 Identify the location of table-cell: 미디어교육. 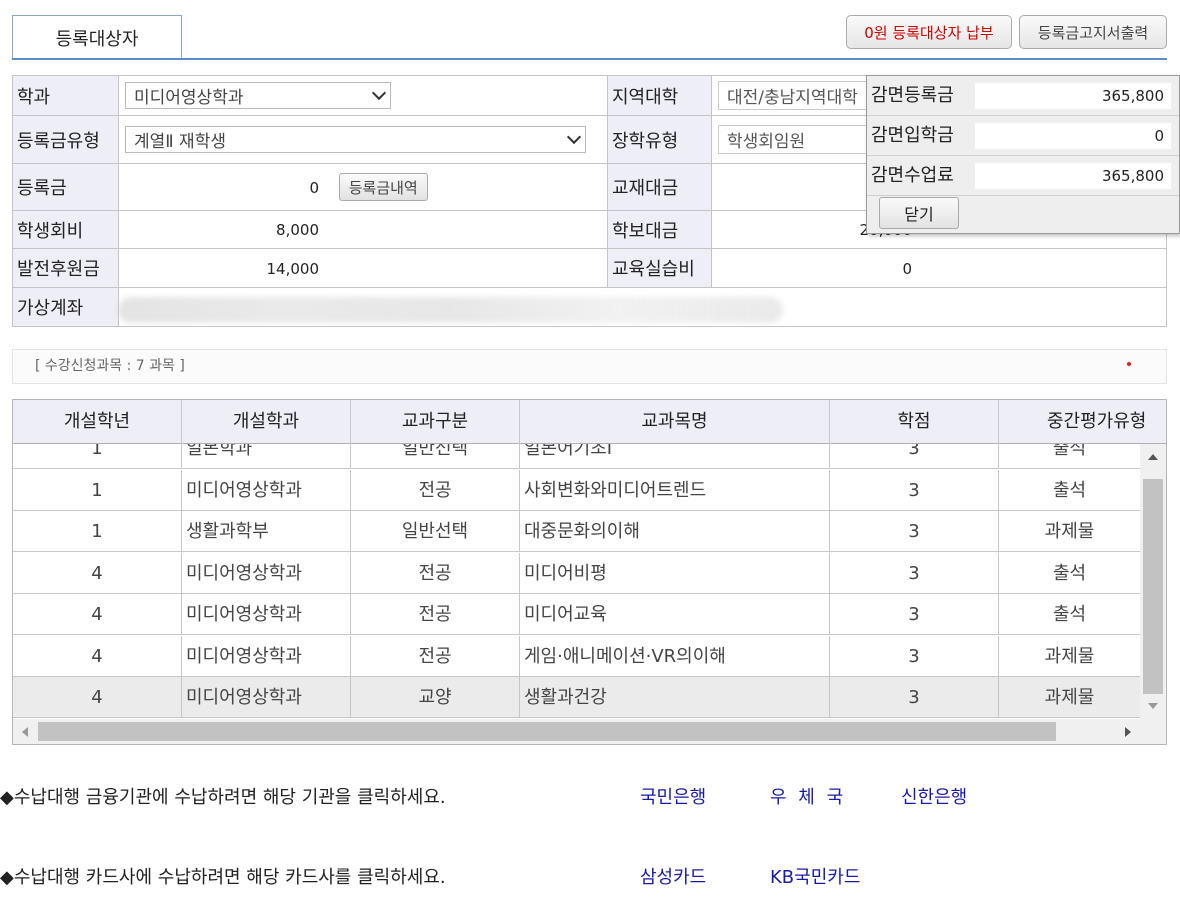
(675, 614).